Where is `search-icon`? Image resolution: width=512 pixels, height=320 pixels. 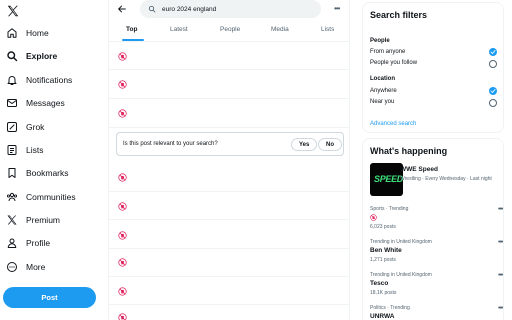
search-icon is located at coordinates (152, 9).